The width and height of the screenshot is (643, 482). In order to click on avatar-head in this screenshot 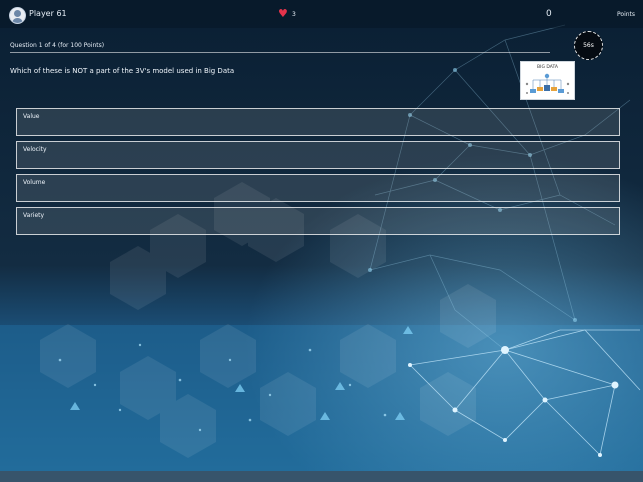, I will do `click(17, 13)`.